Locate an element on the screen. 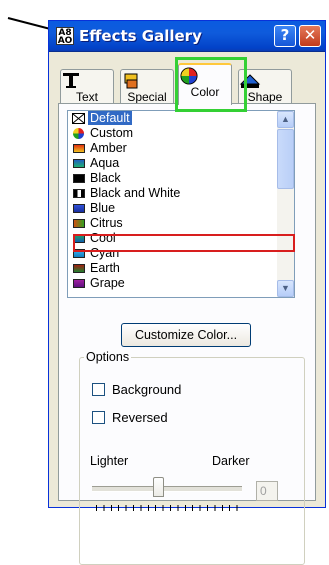 Image resolution: width=329 pixels, height=565 pixels. brightness-slider-thumb is located at coordinates (158, 487).